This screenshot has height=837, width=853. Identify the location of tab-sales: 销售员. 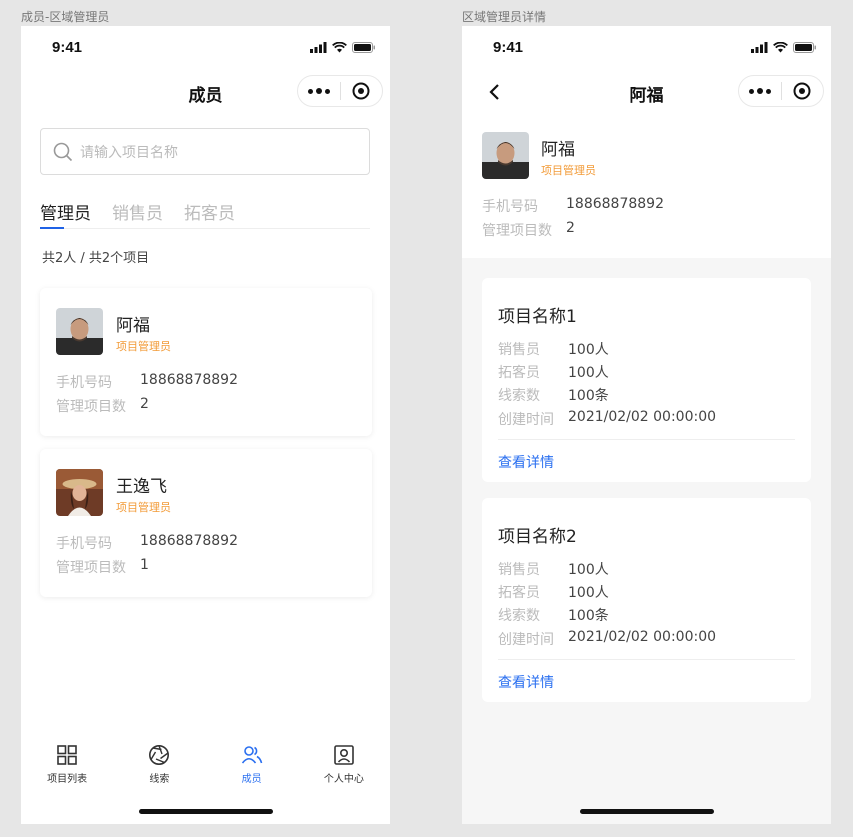
(137, 214).